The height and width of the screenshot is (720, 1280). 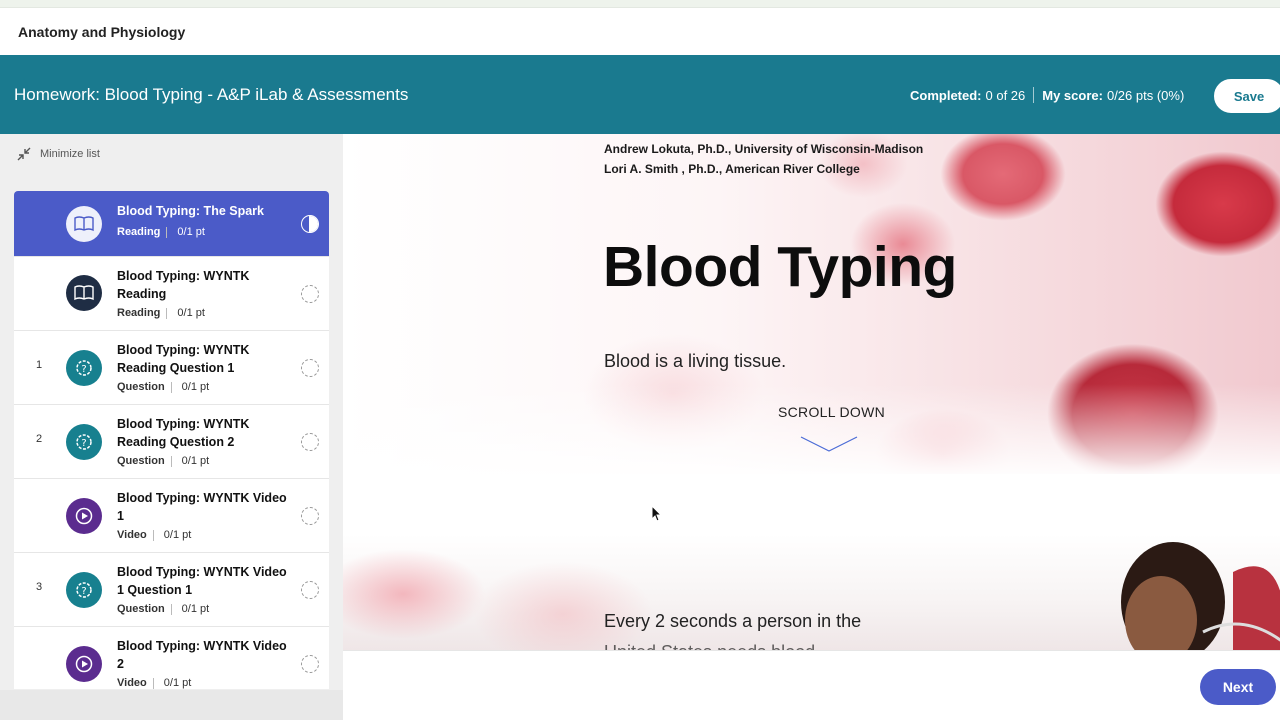 I want to click on minimize-icon, so click(x=24, y=154).